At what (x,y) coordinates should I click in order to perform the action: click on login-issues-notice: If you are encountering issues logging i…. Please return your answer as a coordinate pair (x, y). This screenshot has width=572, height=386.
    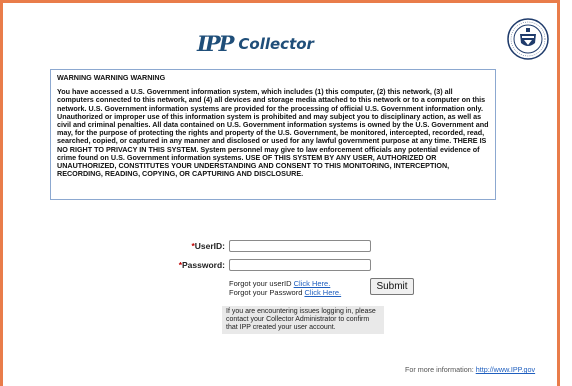
    Looking at the image, I should click on (303, 320).